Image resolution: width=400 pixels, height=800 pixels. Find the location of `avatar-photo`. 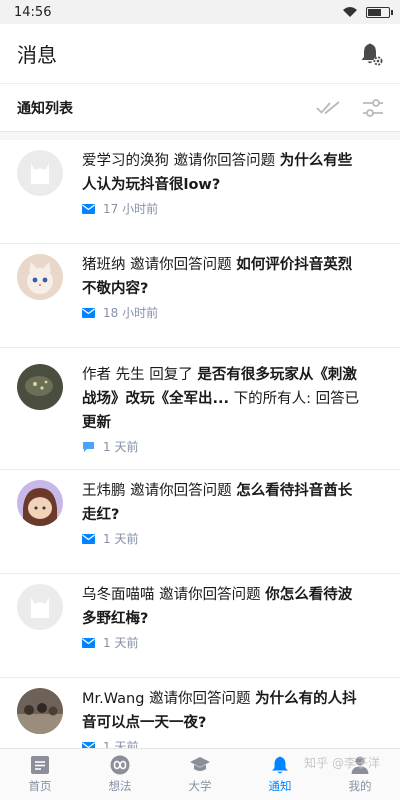

avatar-photo is located at coordinates (40, 387).